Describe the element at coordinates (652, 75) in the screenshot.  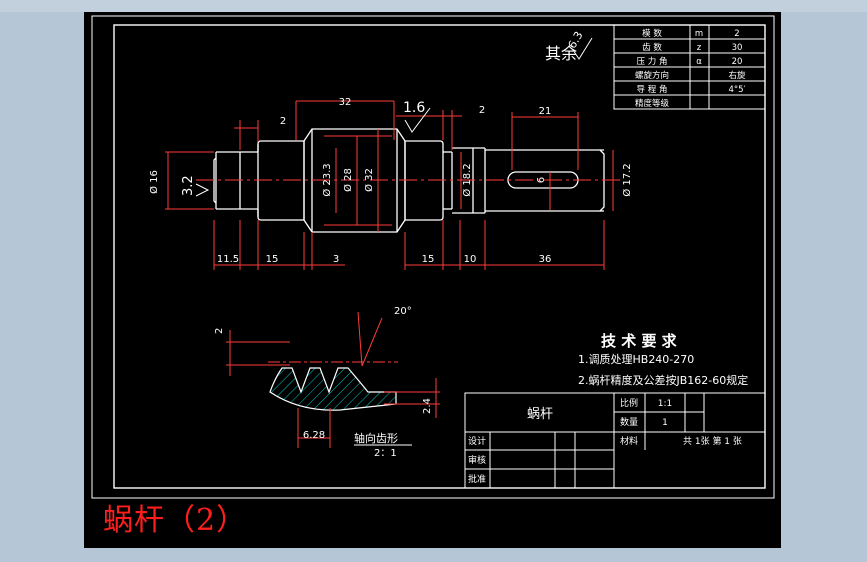
I see `param-name: 螺旋方向` at that location.